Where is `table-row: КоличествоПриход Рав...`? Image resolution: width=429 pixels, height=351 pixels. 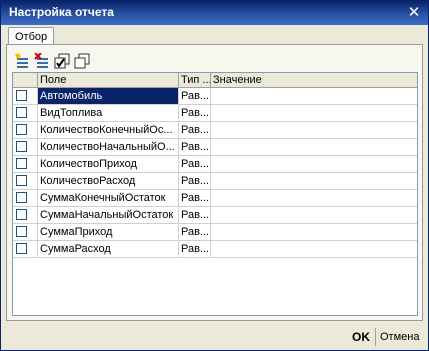 table-row: КоличествоПриход Рав... is located at coordinates (215, 164).